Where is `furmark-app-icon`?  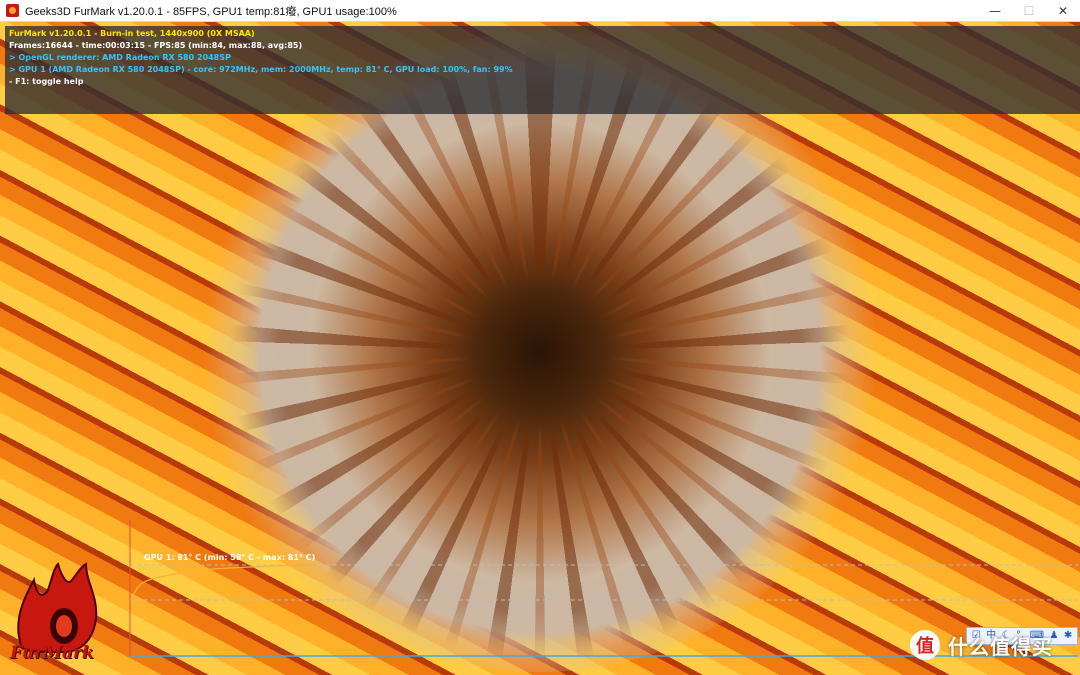
furmark-app-icon is located at coordinates (12, 10).